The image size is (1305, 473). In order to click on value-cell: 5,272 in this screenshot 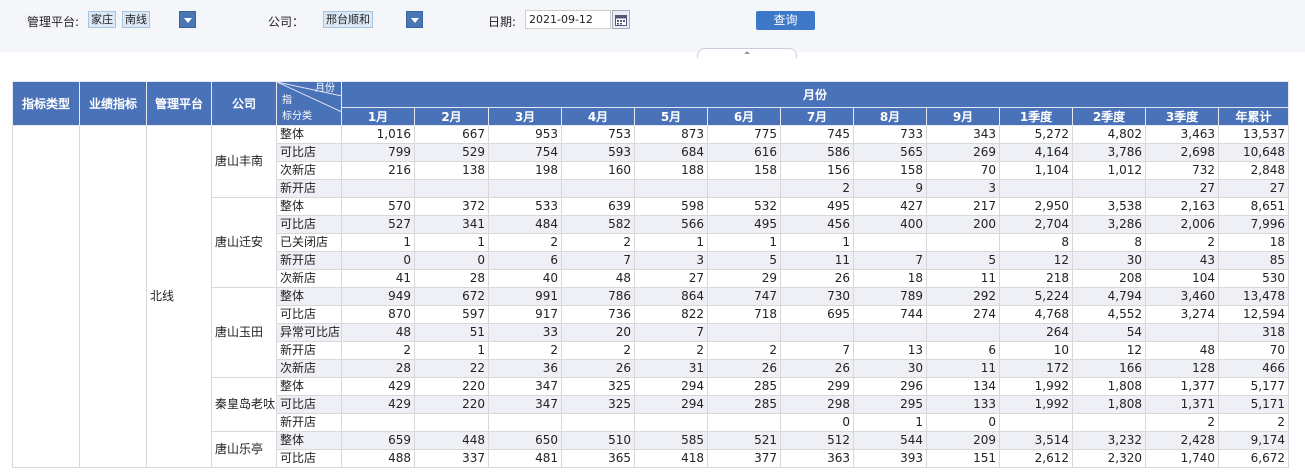, I will do `click(1036, 134)`.